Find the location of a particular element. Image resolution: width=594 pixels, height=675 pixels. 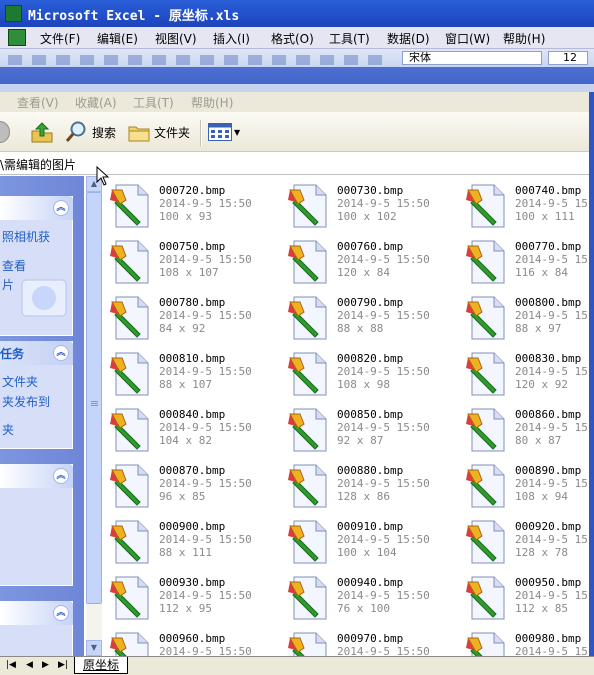

file-dimensions: 108 x 98 is located at coordinates (363, 384).